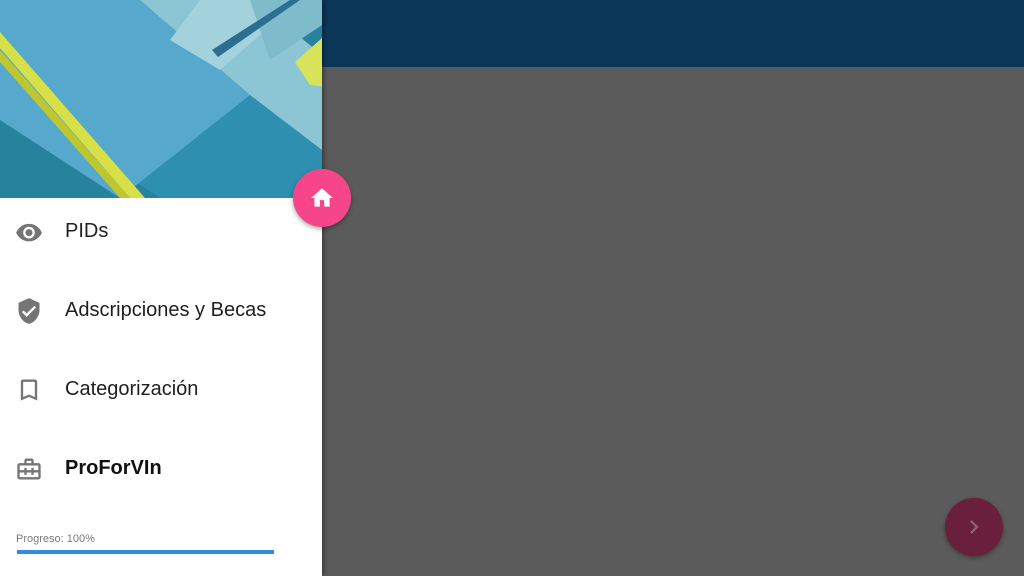 The height and width of the screenshot is (576, 1024). What do you see at coordinates (322, 198) in the screenshot?
I see `home-button` at bounding box center [322, 198].